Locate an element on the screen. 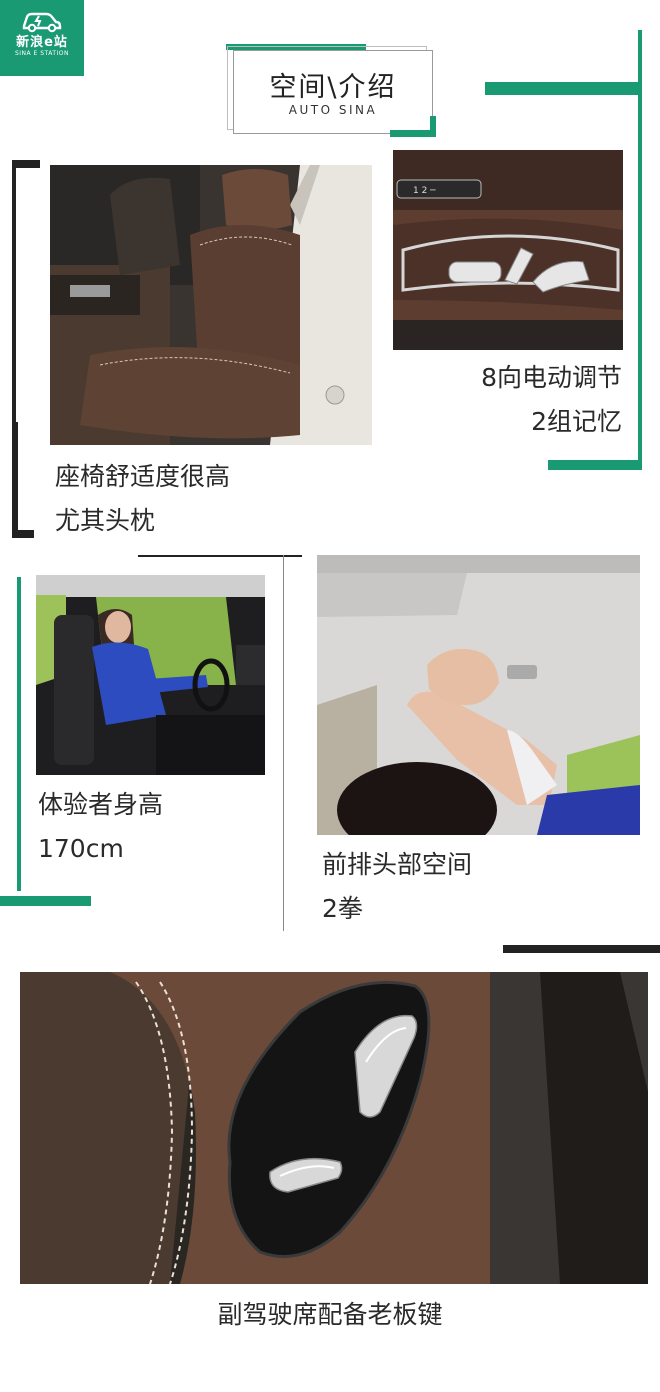  caption-tester-height: 体验者身高 170cm is located at coordinates (100, 827).